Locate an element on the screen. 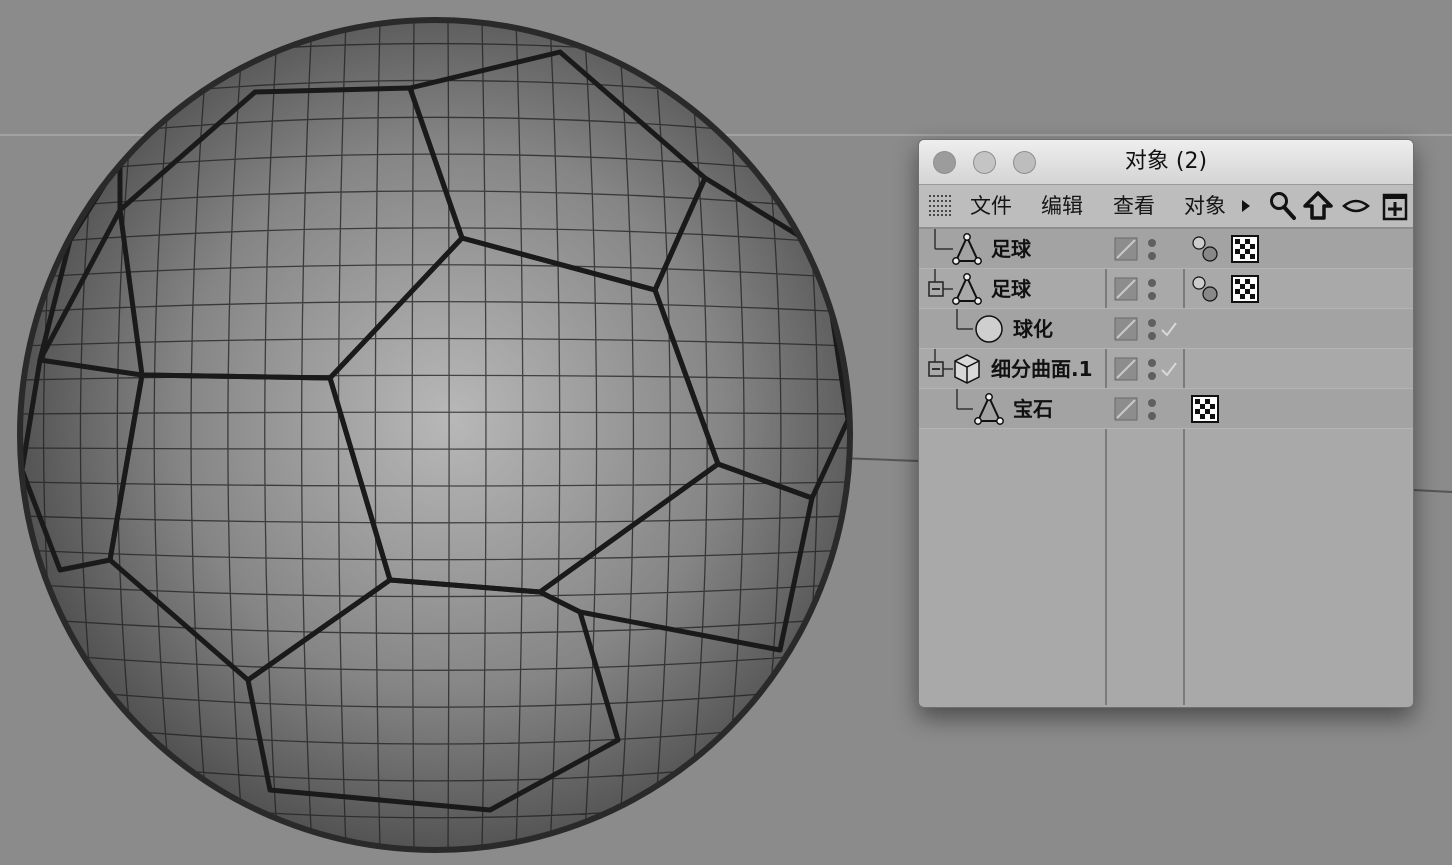  menu-object: 对象 is located at coordinates (1205, 206).